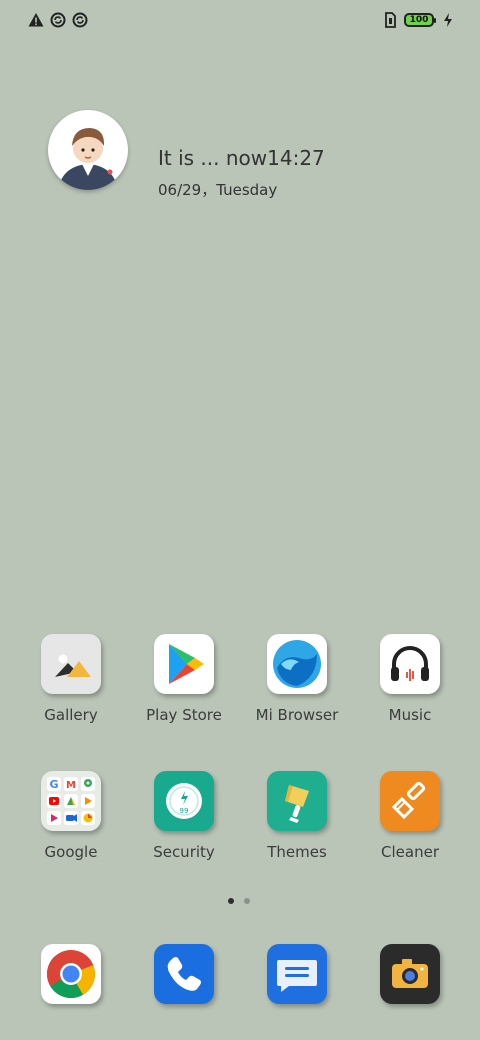  I want to click on security-icon: 99, so click(184, 801).